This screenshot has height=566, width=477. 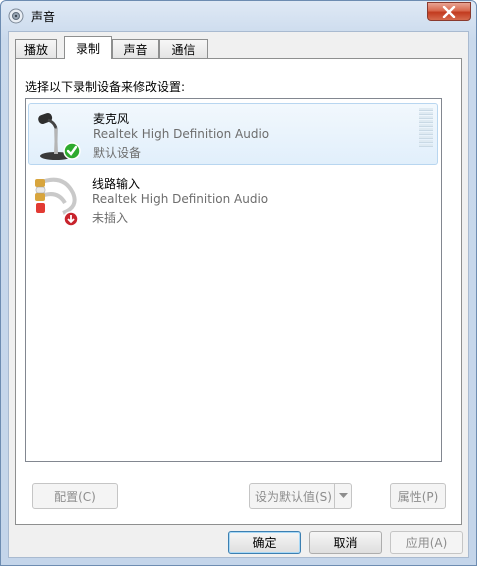 I want to click on set-default-label: 设为默认值(S), so click(x=293, y=496).